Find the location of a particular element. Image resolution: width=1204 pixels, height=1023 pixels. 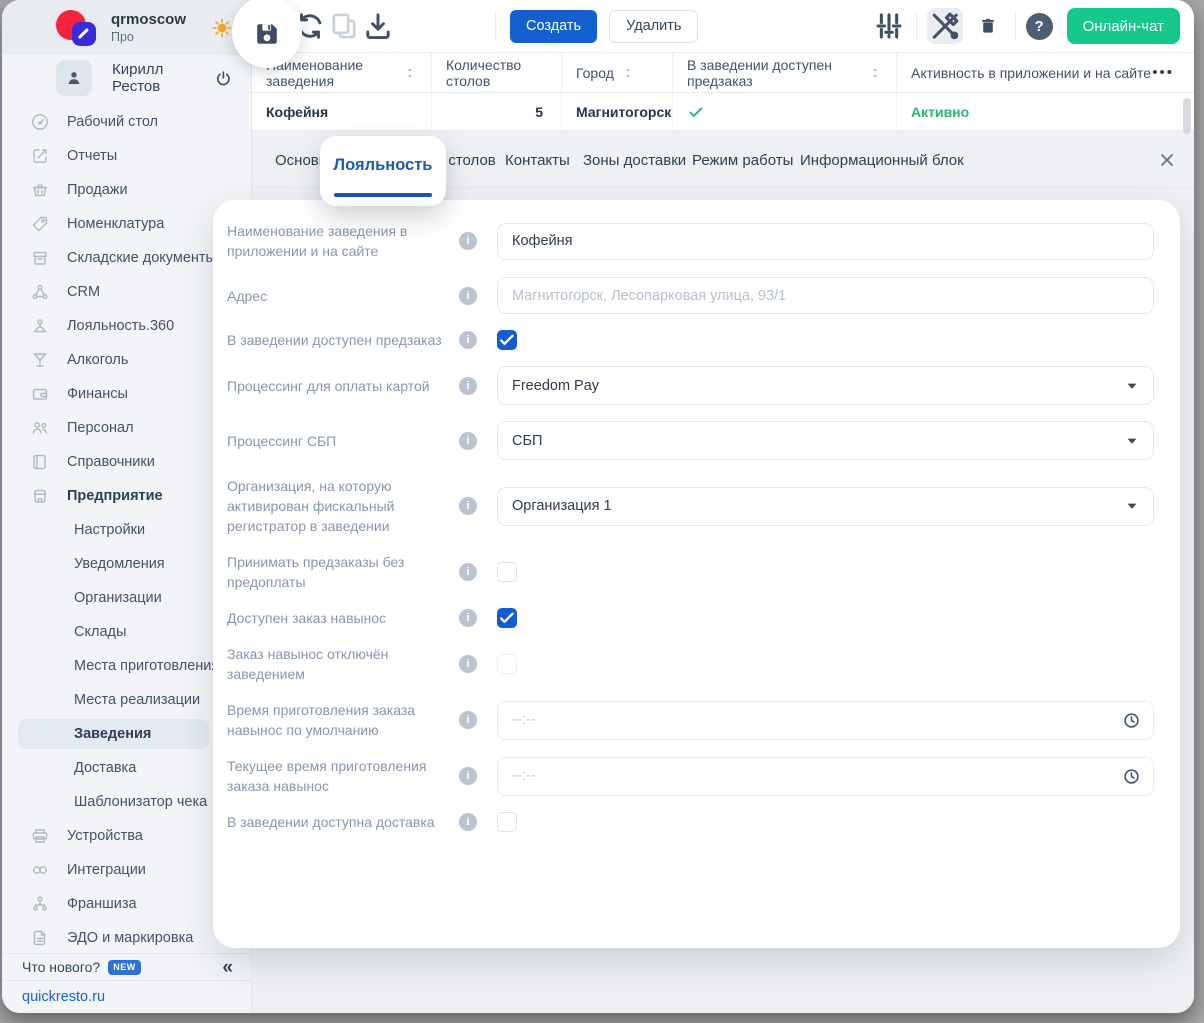

cell-text: 5 is located at coordinates (539, 111).